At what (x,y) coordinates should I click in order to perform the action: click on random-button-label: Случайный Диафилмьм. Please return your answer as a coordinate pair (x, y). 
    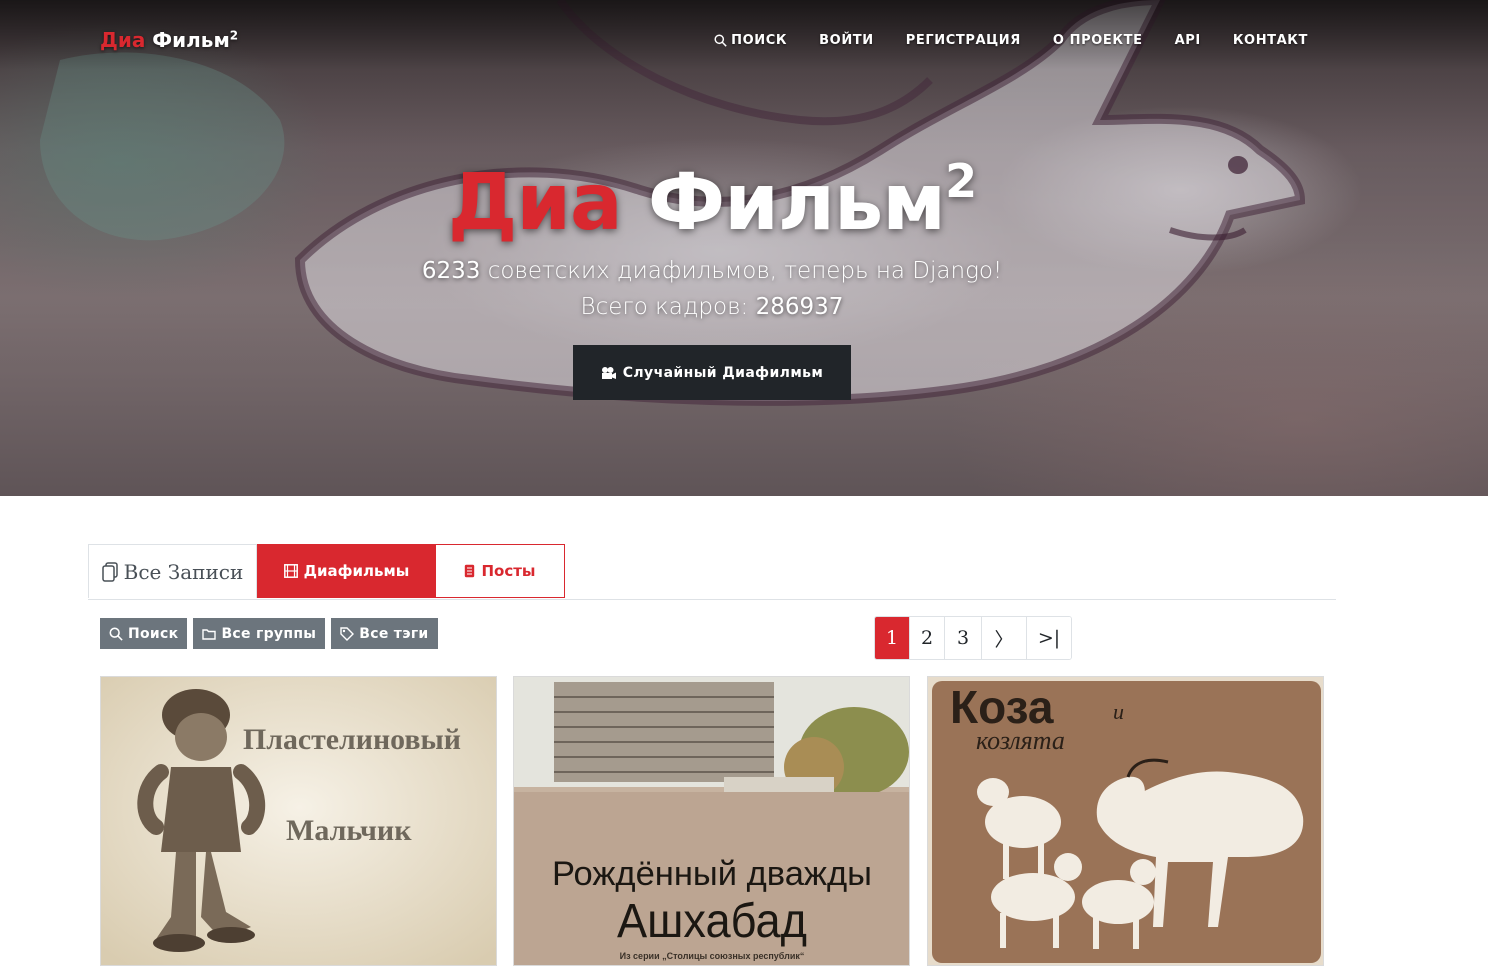
    Looking at the image, I should click on (723, 372).